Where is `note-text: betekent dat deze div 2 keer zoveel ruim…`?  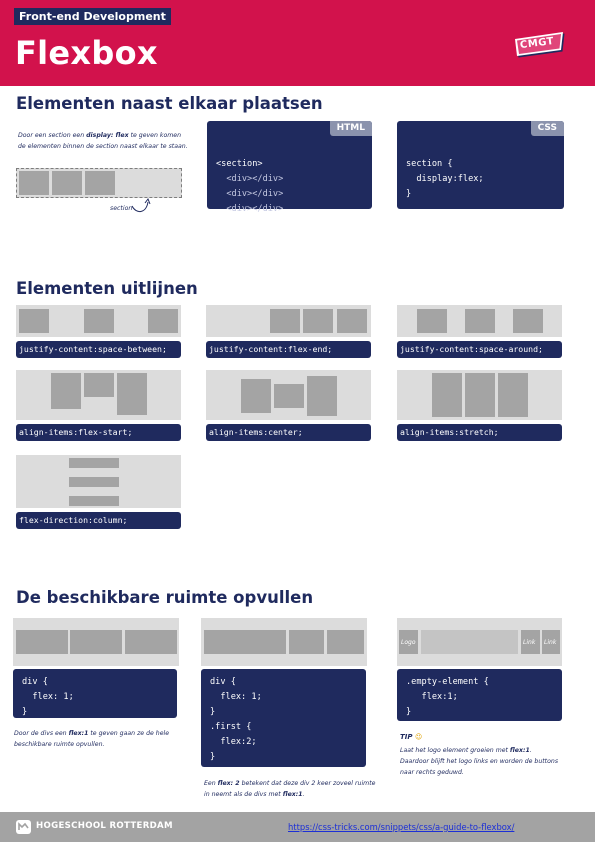
note-text: betekent dat deze div 2 keer zoveel ruim… is located at coordinates (307, 783).